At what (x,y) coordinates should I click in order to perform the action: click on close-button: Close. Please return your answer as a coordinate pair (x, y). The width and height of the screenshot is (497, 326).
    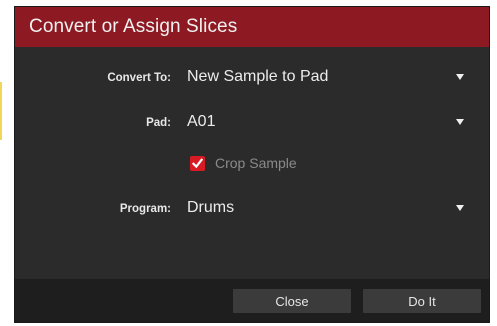
    Looking at the image, I should click on (292, 301).